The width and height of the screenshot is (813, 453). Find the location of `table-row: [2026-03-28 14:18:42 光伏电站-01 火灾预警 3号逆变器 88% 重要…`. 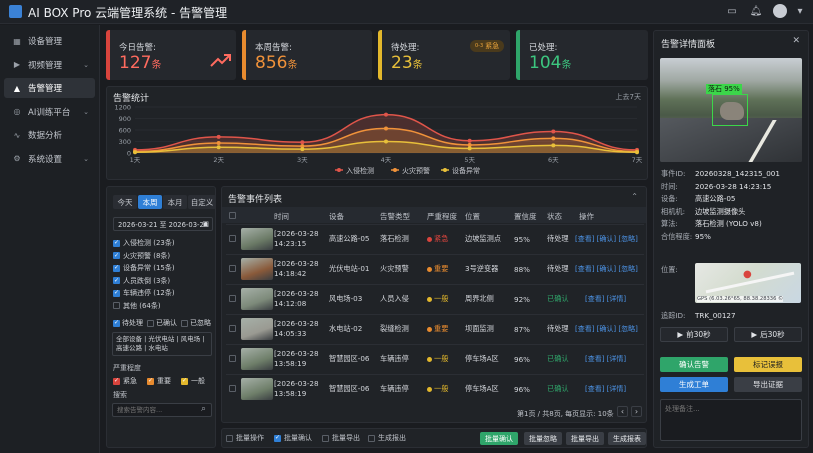

table-row: [2026-03-28 14:18:42 光伏电站-01 火灾预警 3号逆变器 88% 重要… is located at coordinates (435, 268).